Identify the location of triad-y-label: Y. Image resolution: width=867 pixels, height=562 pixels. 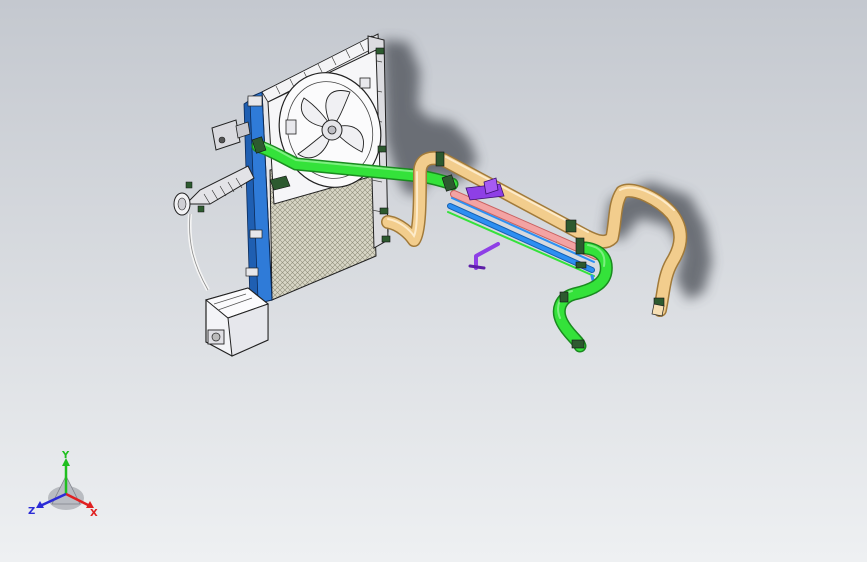
(65, 455).